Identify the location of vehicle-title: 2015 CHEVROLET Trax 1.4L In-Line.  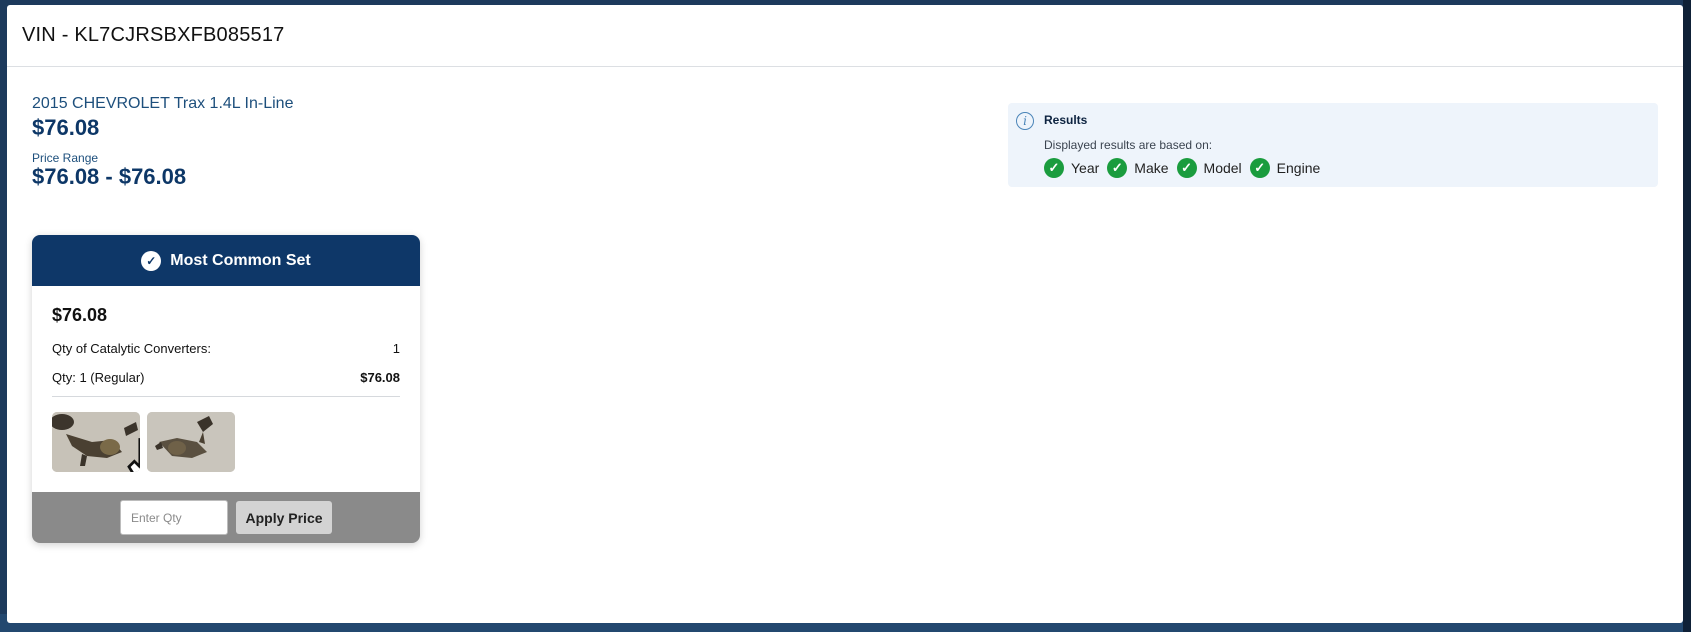
(163, 103).